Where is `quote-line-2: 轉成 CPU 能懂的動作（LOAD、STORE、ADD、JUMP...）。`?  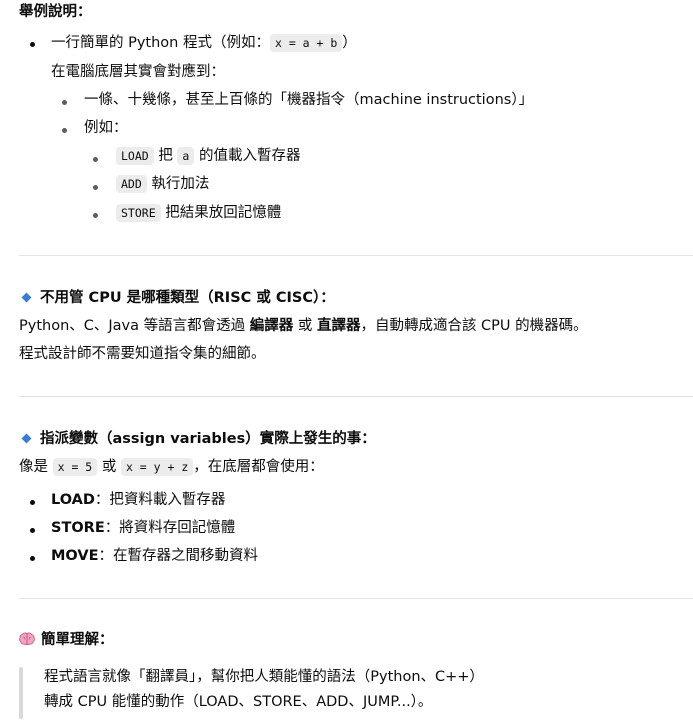 quote-line-2: 轉成 CPU 能懂的動作（LOAD、STORE、ADD、JUMP...）。 is located at coordinates (238, 702).